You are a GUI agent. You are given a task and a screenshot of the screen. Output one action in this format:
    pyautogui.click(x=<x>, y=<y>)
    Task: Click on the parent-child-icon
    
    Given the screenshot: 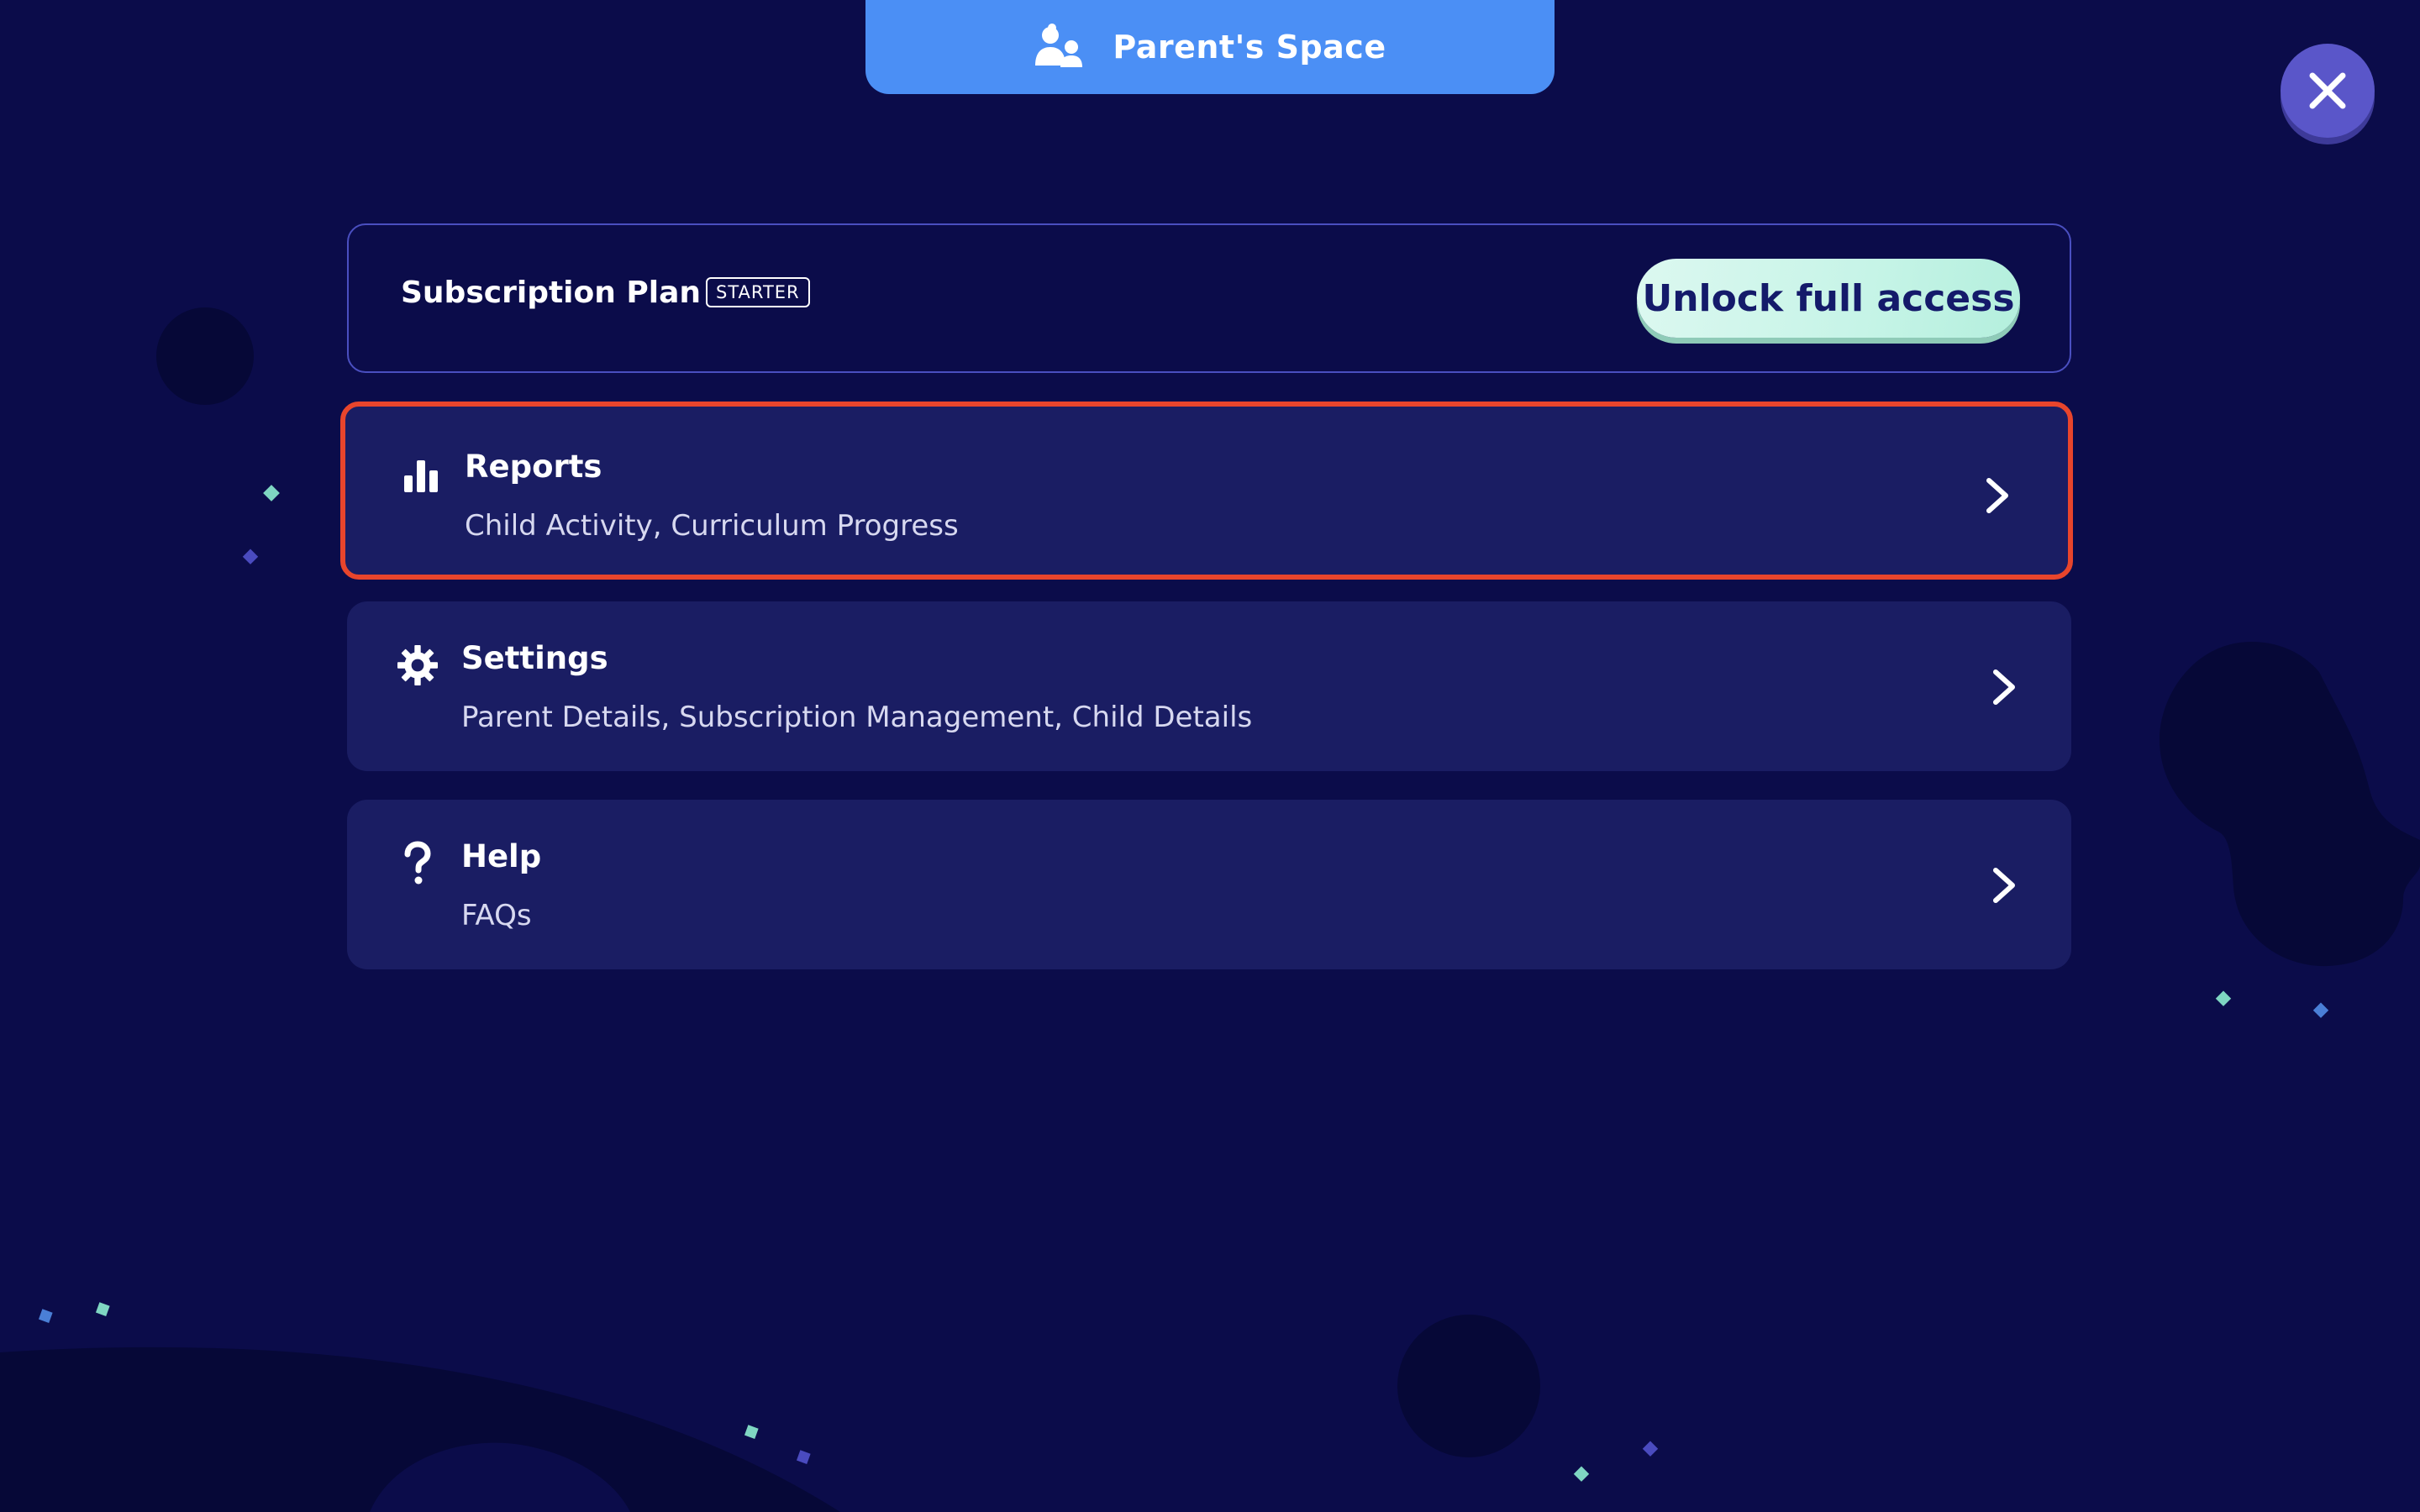 What is the action you would take?
    pyautogui.click(x=1061, y=47)
    